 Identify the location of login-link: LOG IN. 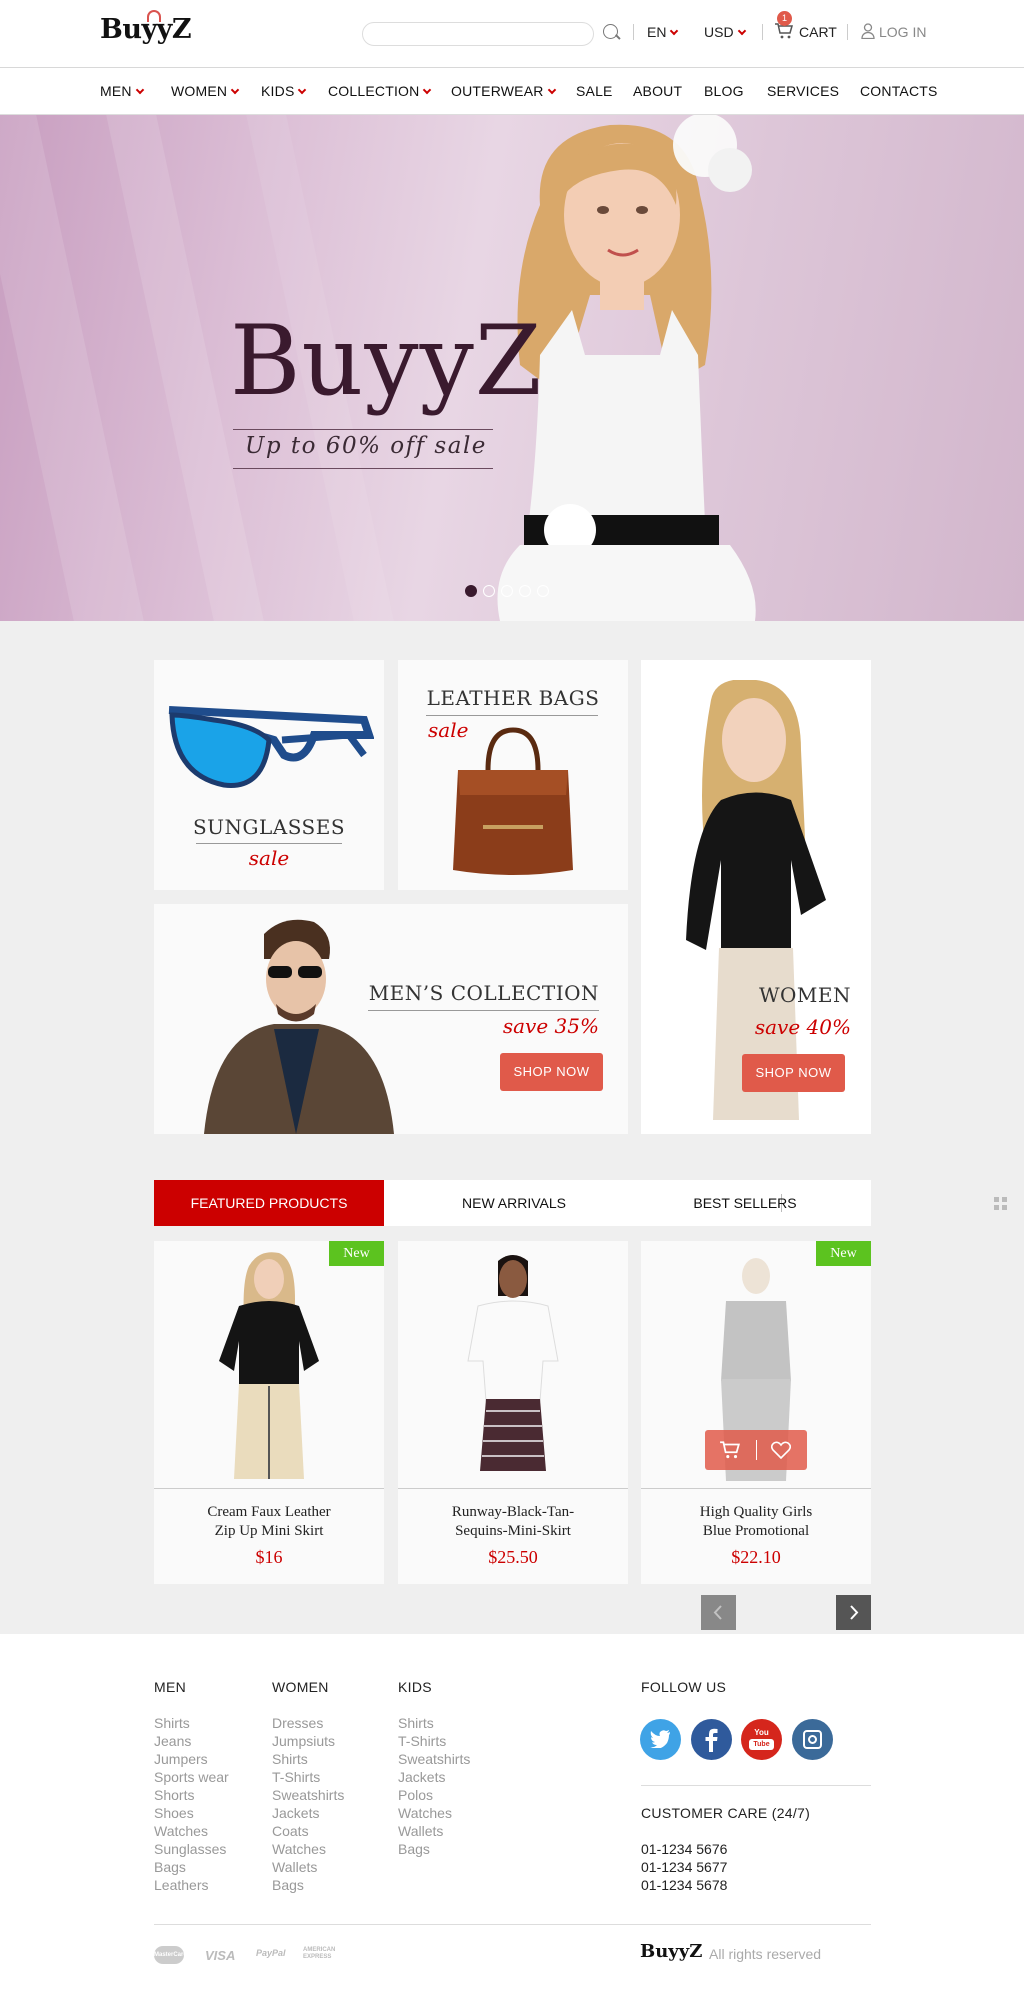
(902, 32).